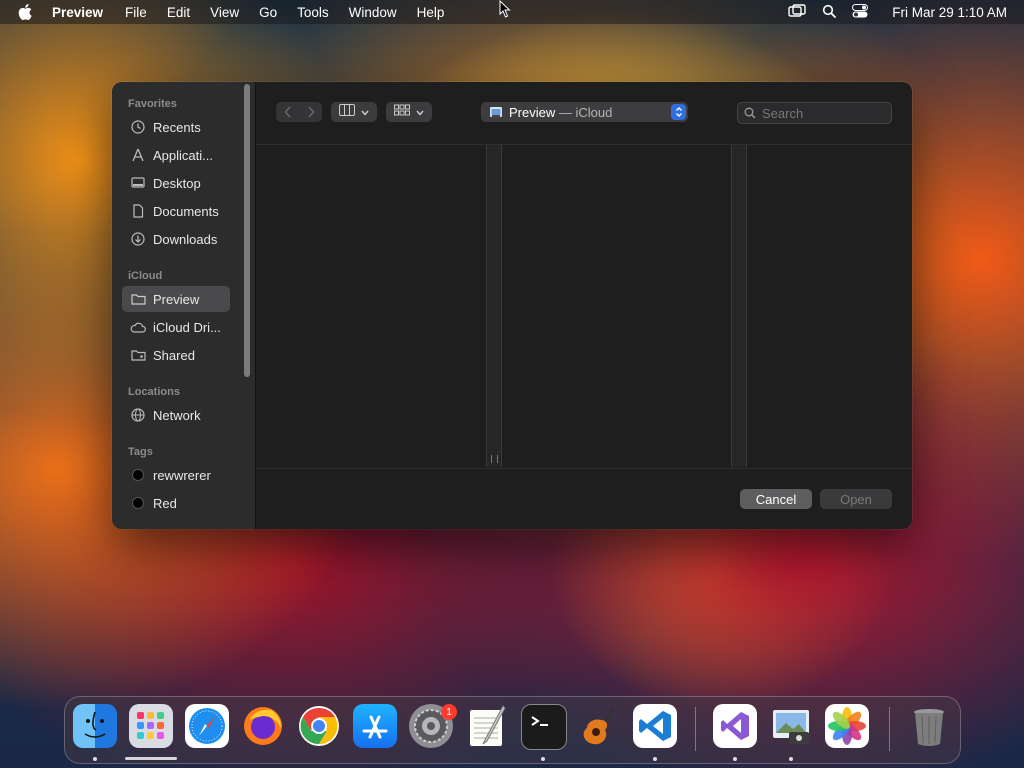  I want to click on launchpad-icon, so click(151, 726).